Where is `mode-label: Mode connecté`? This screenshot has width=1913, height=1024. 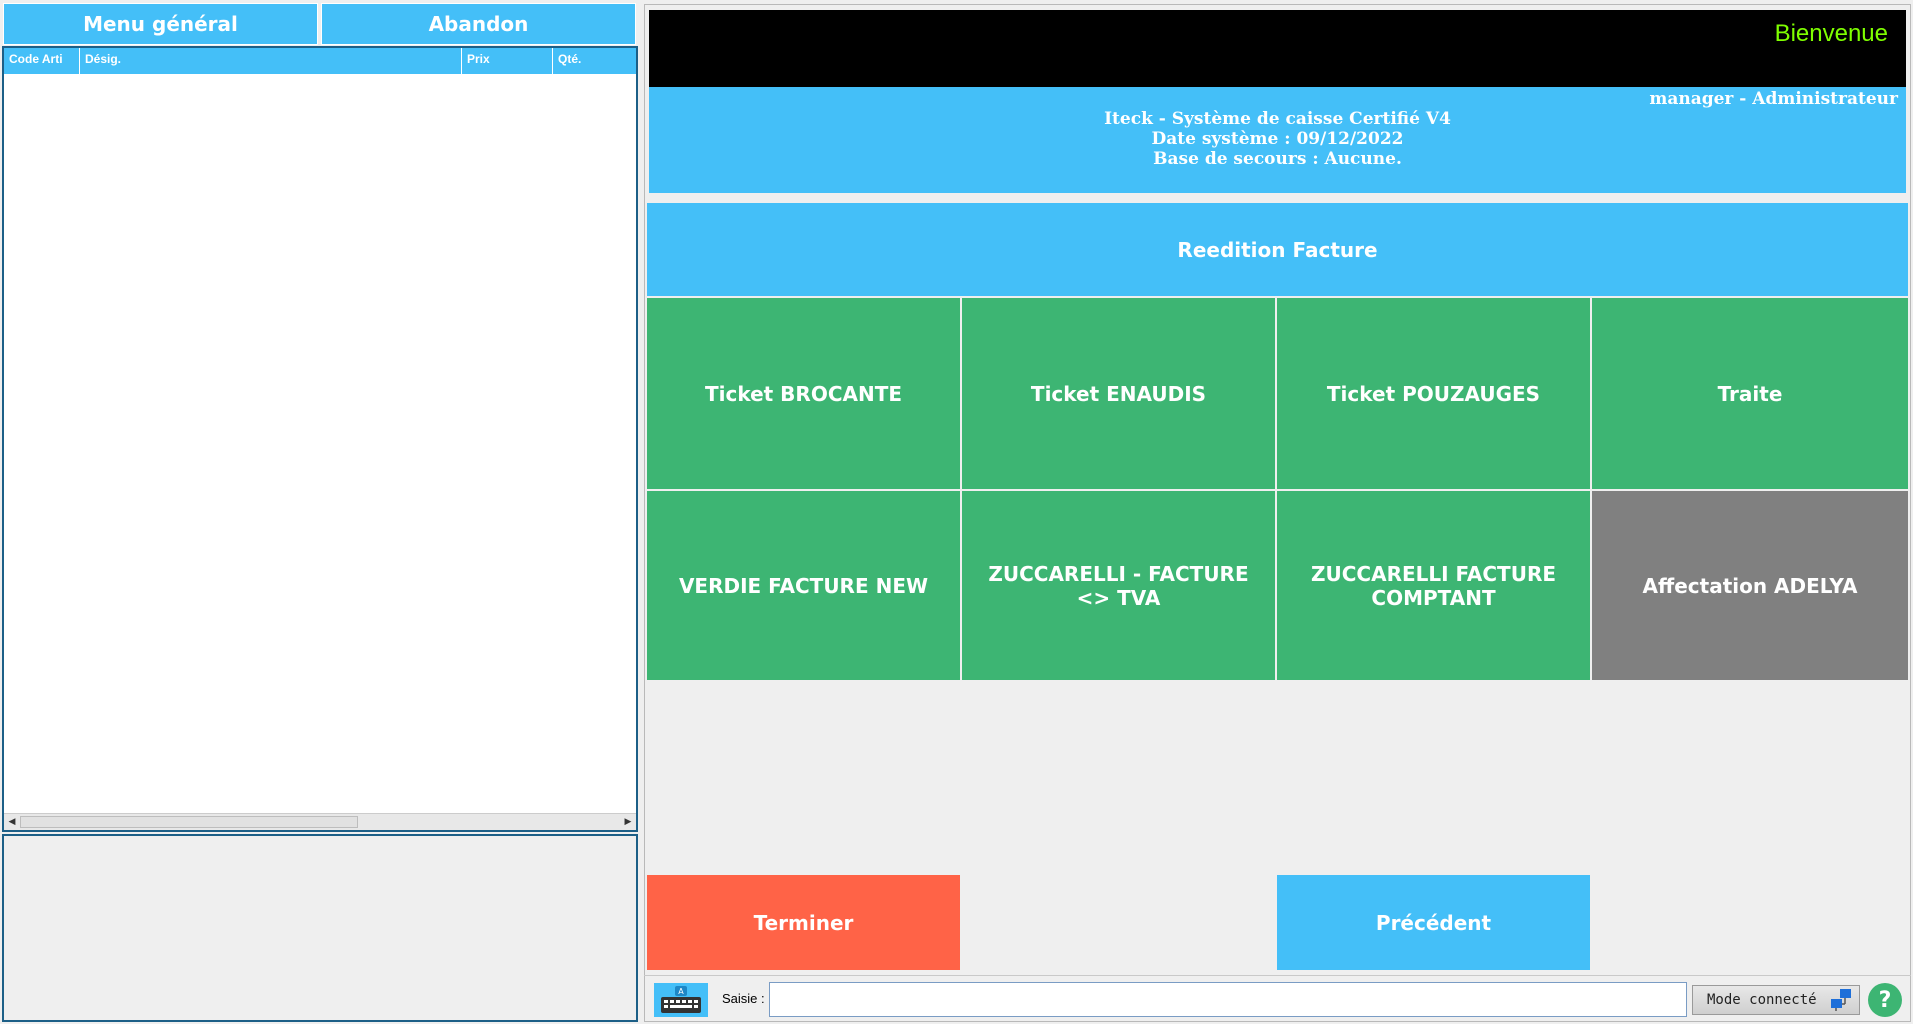 mode-label: Mode connecté is located at coordinates (1762, 1000).